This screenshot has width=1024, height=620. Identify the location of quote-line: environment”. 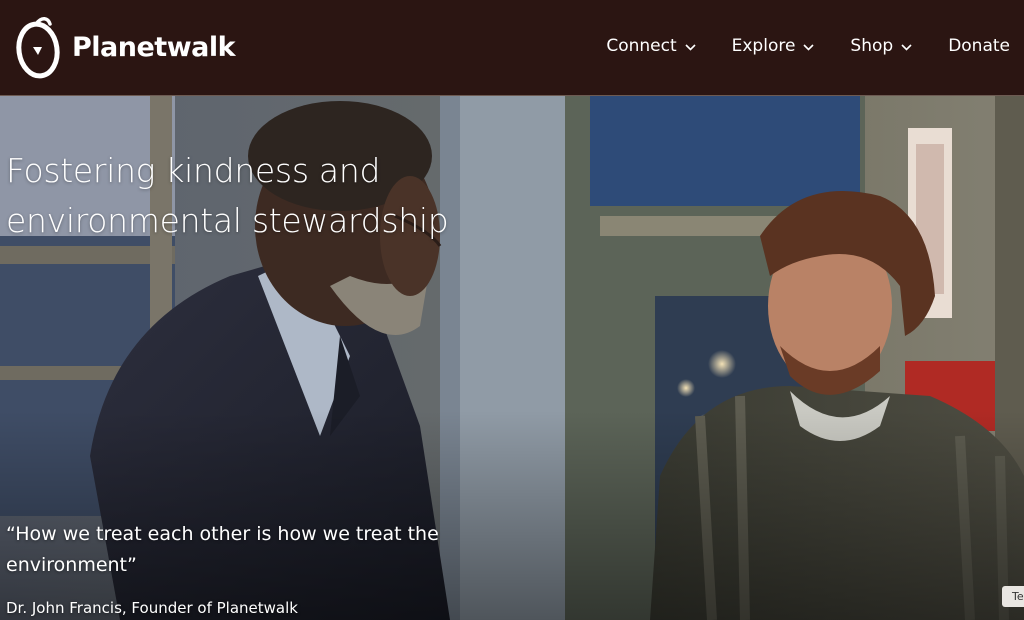
(71, 565).